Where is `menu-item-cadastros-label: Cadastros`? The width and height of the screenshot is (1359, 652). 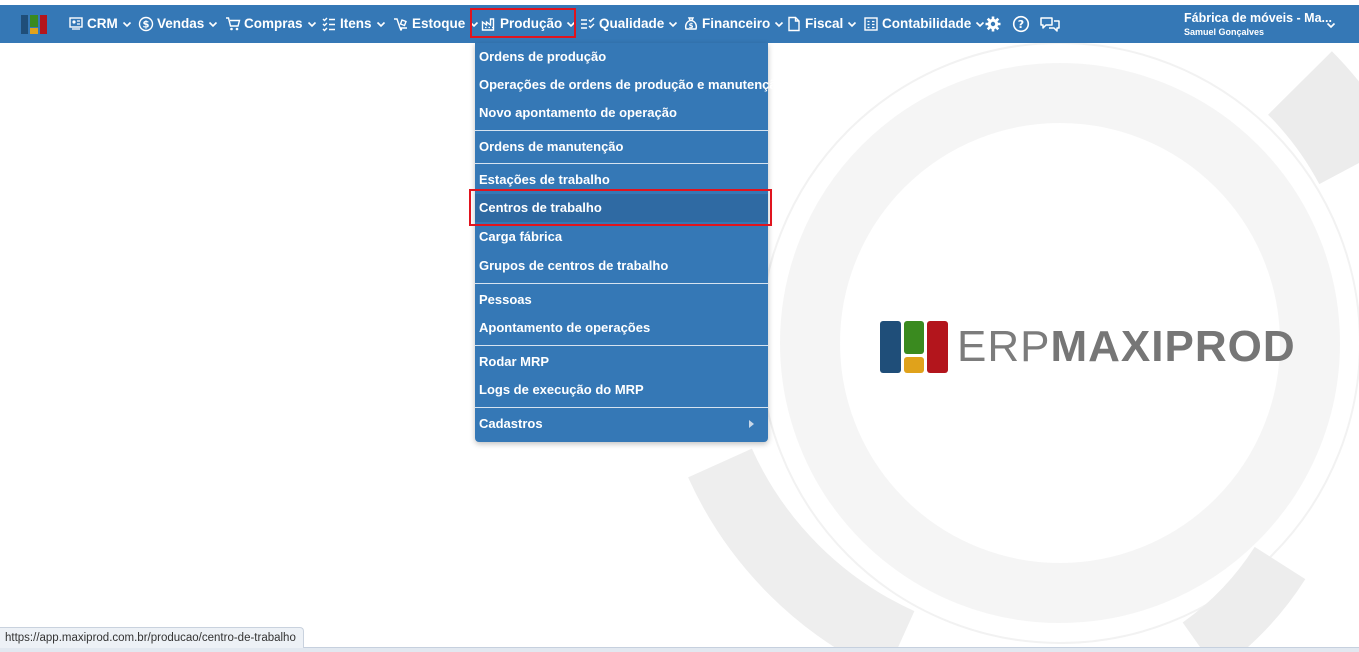 menu-item-cadastros-label: Cadastros is located at coordinates (511, 423).